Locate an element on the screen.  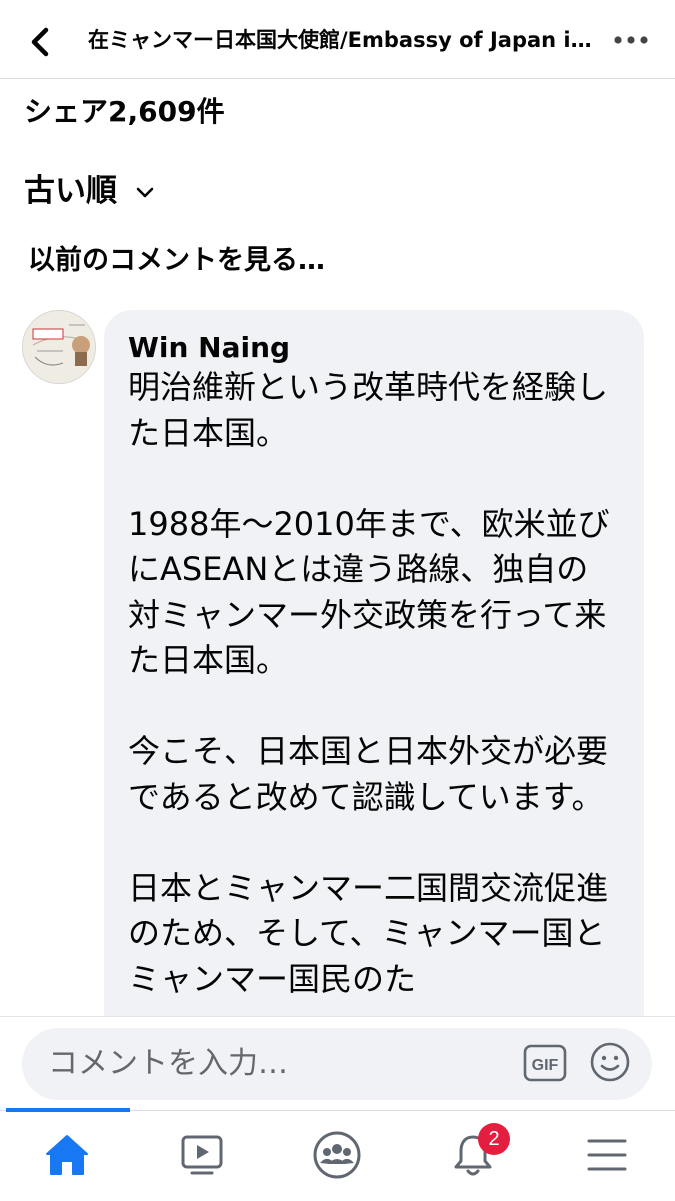
chevron-down-icon is located at coordinates (145, 192).